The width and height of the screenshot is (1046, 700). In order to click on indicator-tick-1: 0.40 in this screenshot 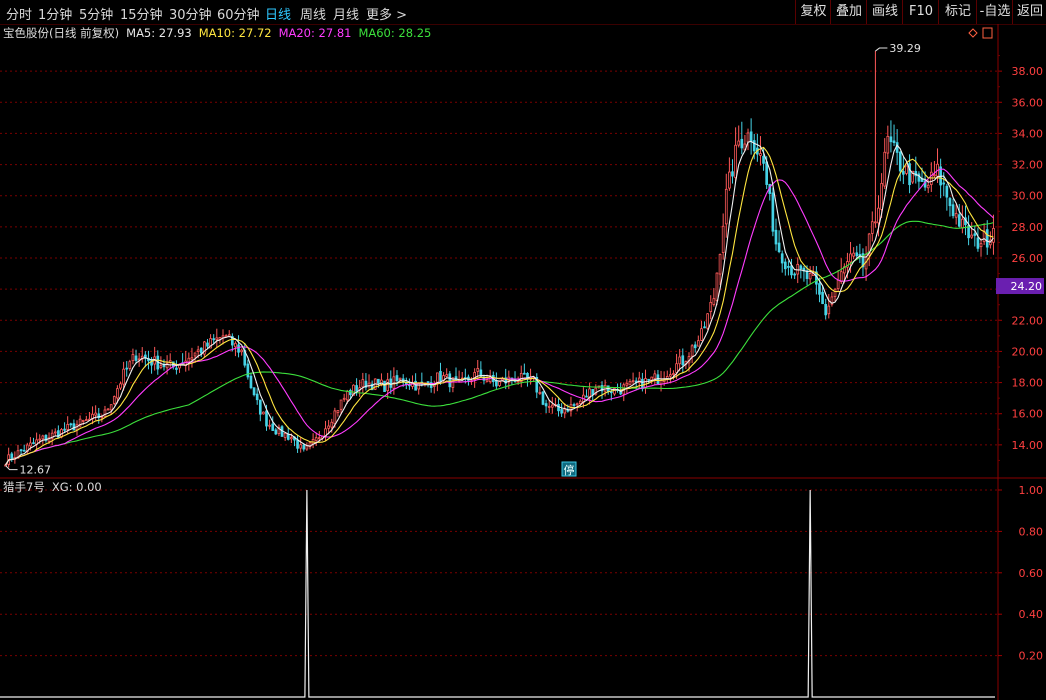, I will do `click(1031, 614)`.